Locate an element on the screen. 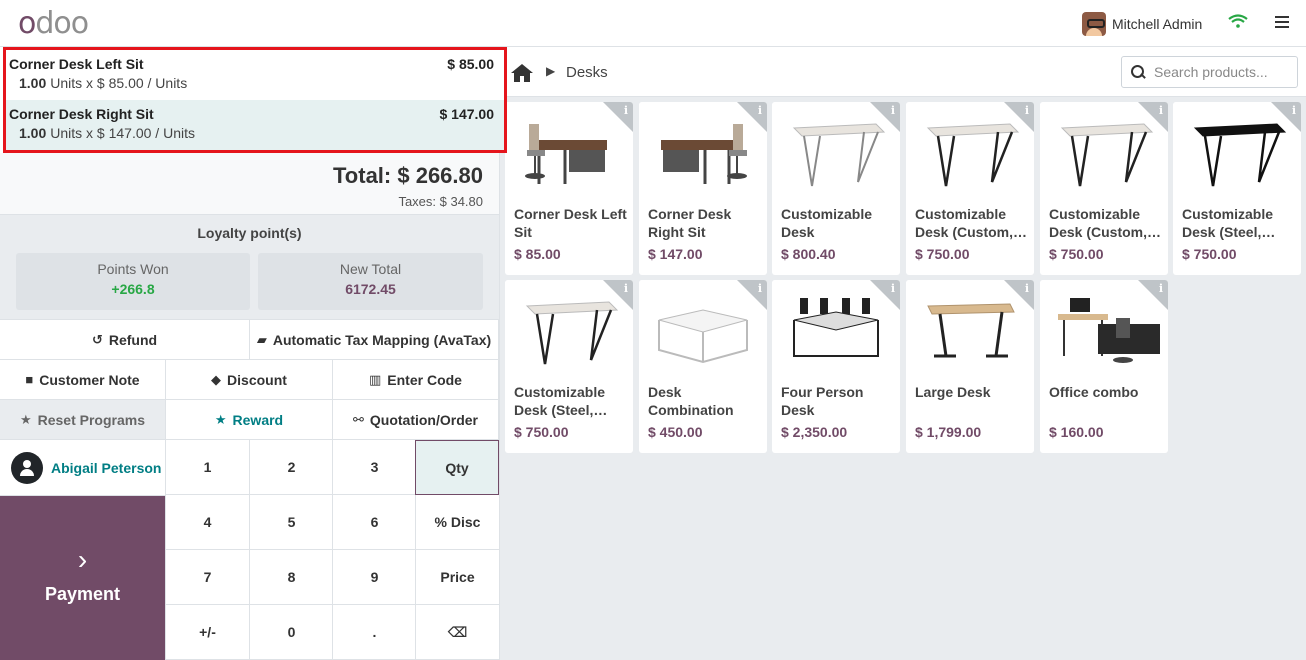  star-icon: ★ is located at coordinates (25, 419).